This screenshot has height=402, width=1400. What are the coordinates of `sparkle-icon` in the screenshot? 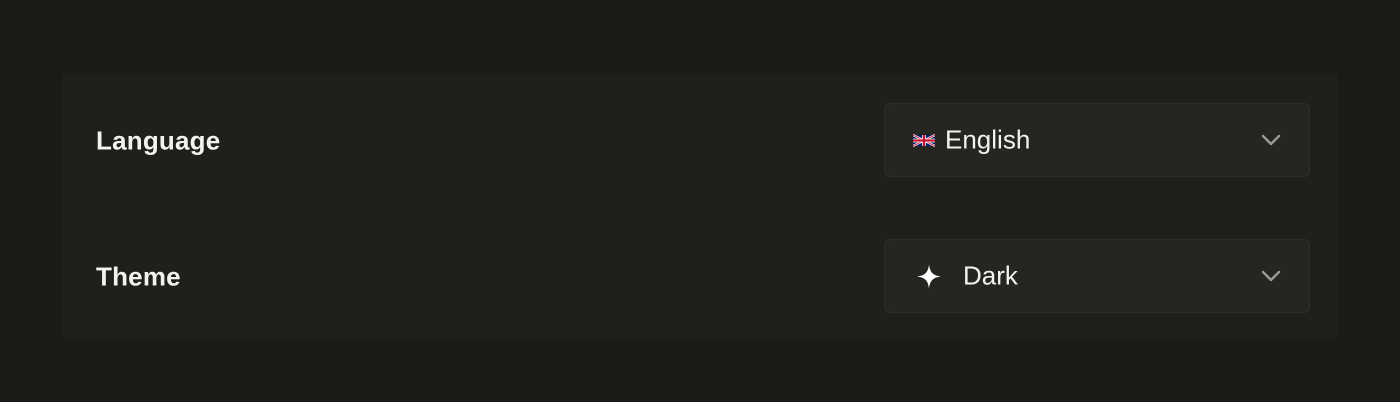 It's located at (929, 276).